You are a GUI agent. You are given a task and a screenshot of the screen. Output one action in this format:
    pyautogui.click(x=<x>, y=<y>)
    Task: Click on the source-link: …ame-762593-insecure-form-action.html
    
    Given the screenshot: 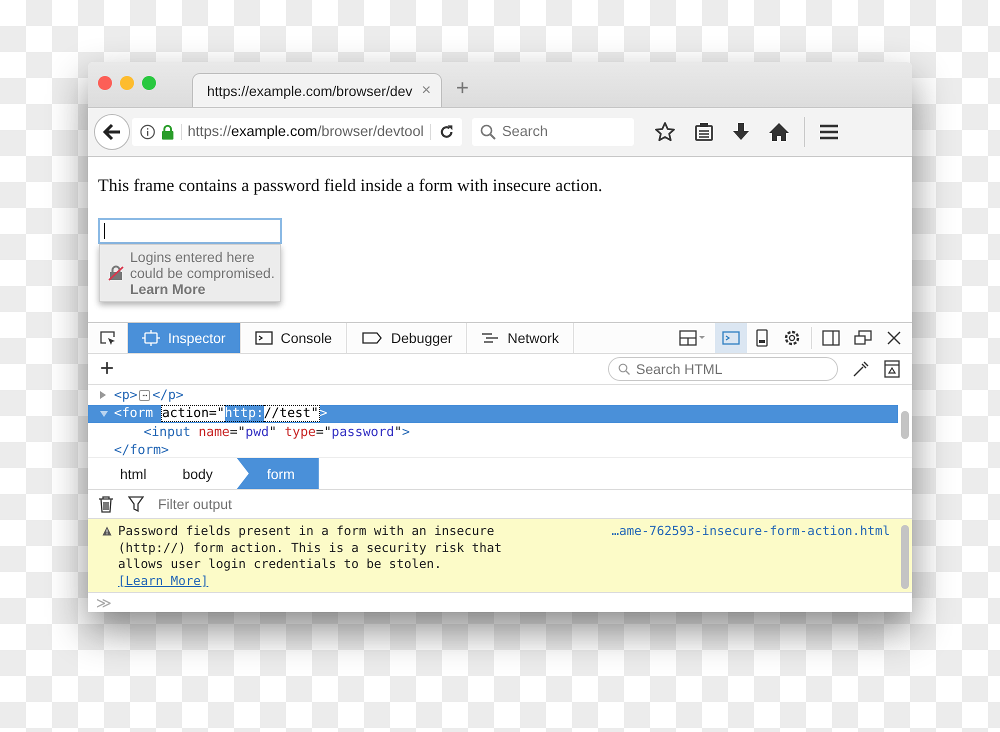 What is the action you would take?
    pyautogui.click(x=751, y=531)
    